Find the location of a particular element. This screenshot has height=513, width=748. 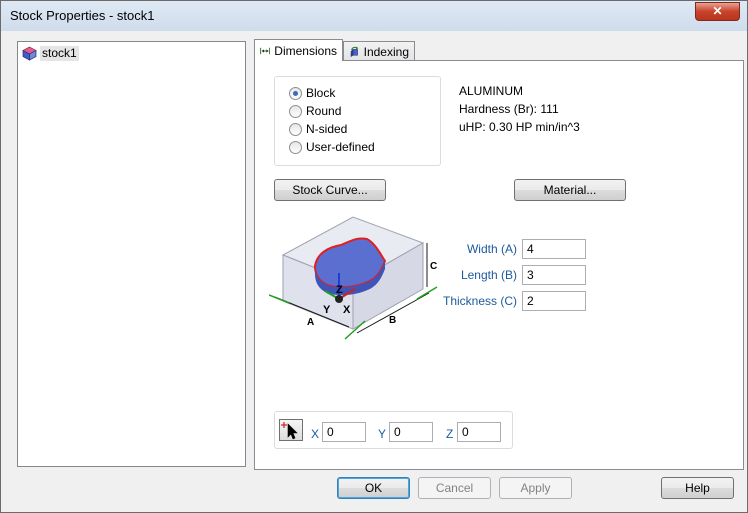

tab-dimensions: Dimensions is located at coordinates (298, 50).